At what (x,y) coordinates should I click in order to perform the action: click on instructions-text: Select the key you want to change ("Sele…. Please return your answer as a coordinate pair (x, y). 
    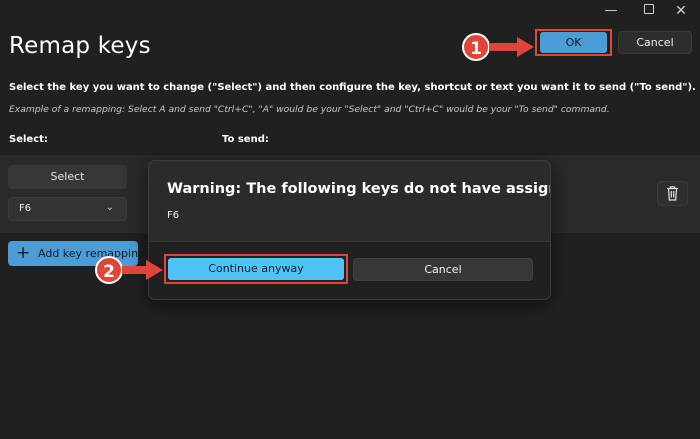
    Looking at the image, I should click on (352, 87).